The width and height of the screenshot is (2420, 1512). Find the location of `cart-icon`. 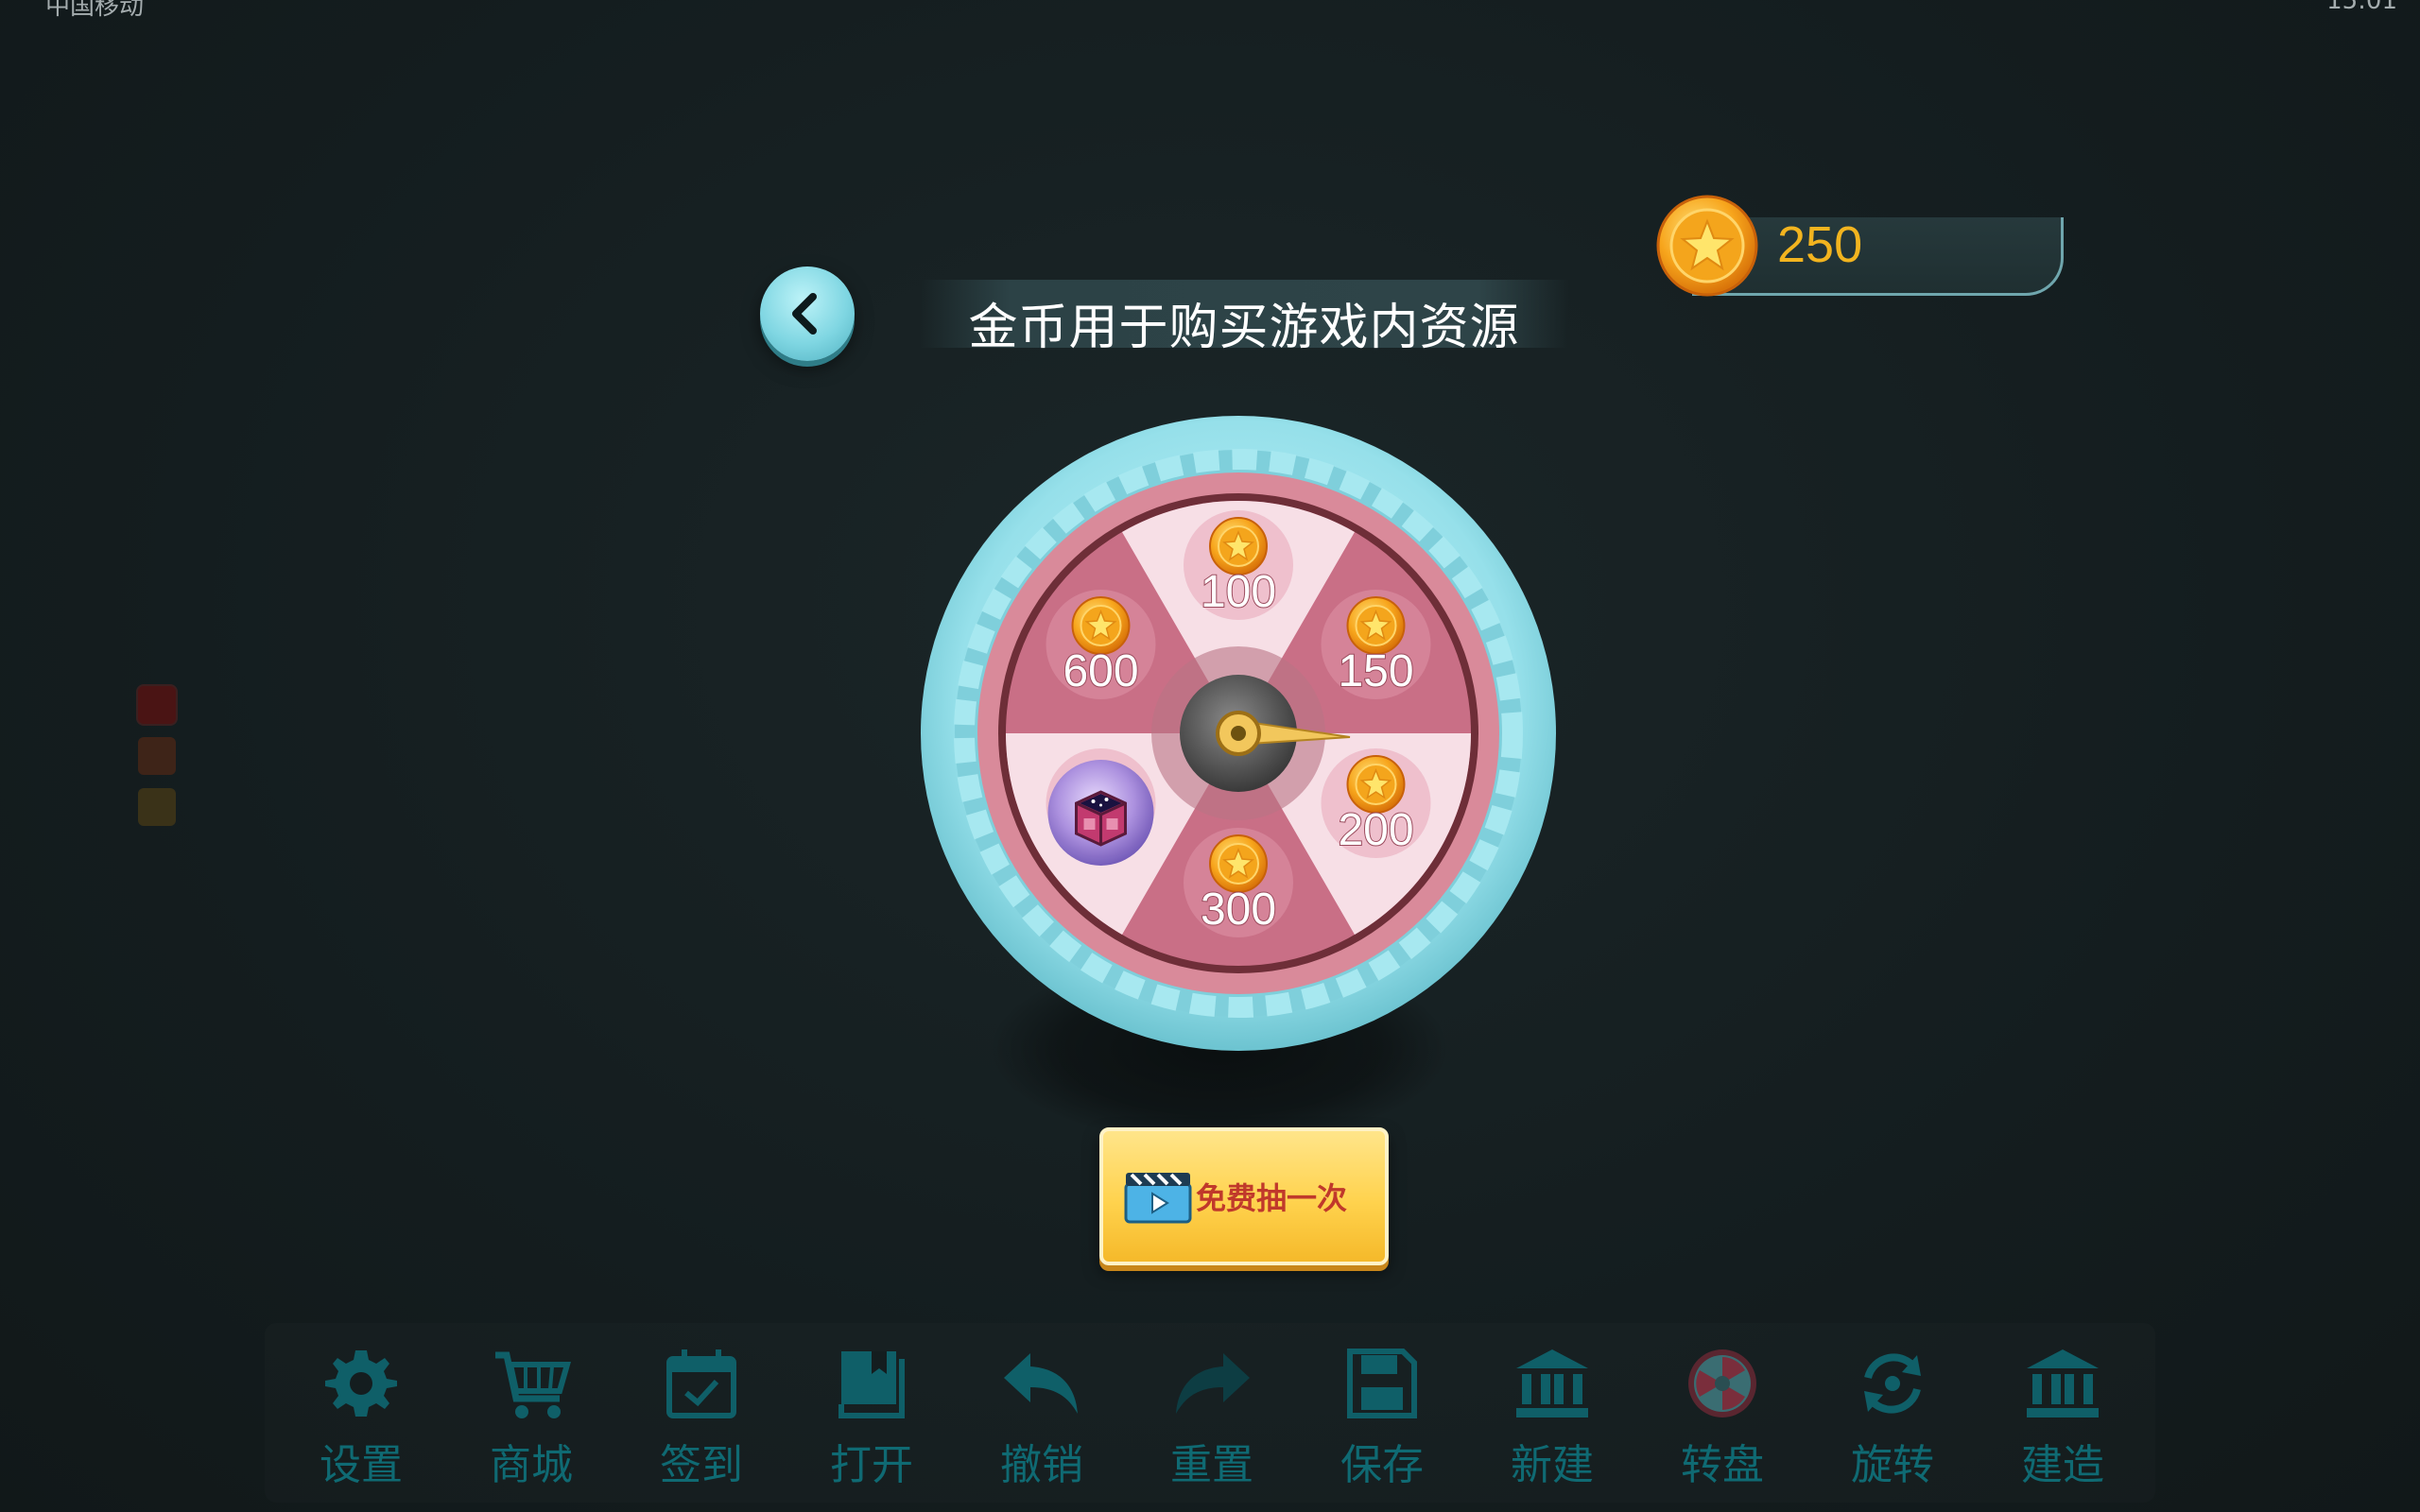

cart-icon is located at coordinates (531, 1383).